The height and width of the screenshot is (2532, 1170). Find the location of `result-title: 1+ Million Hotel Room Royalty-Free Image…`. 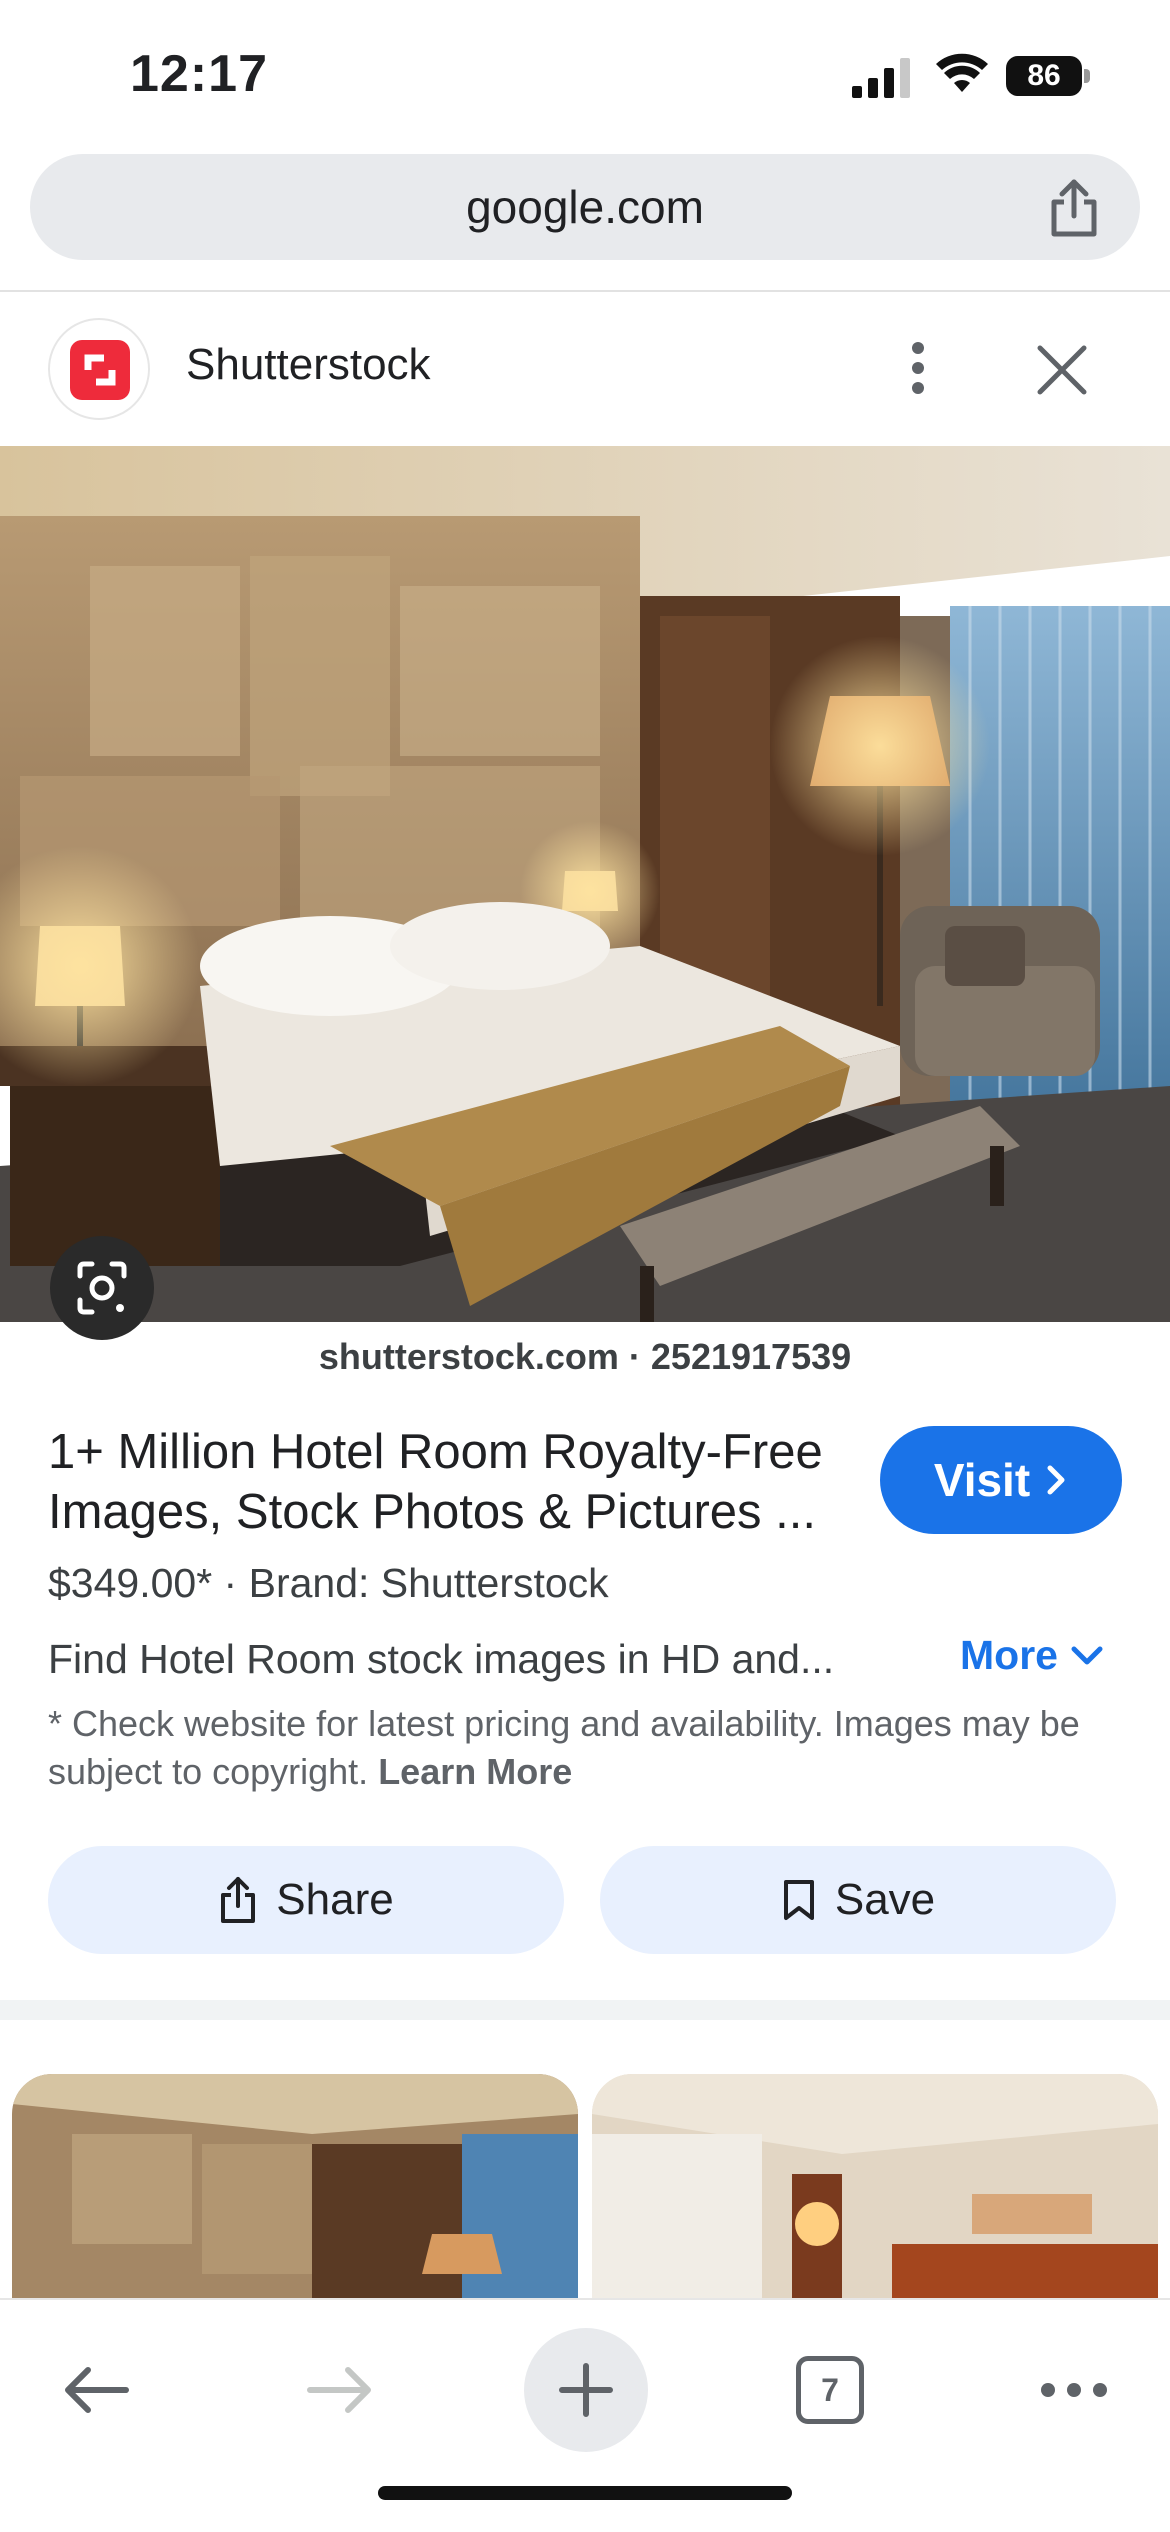

result-title: 1+ Million Hotel Room Royalty-Free Image… is located at coordinates (448, 1482).